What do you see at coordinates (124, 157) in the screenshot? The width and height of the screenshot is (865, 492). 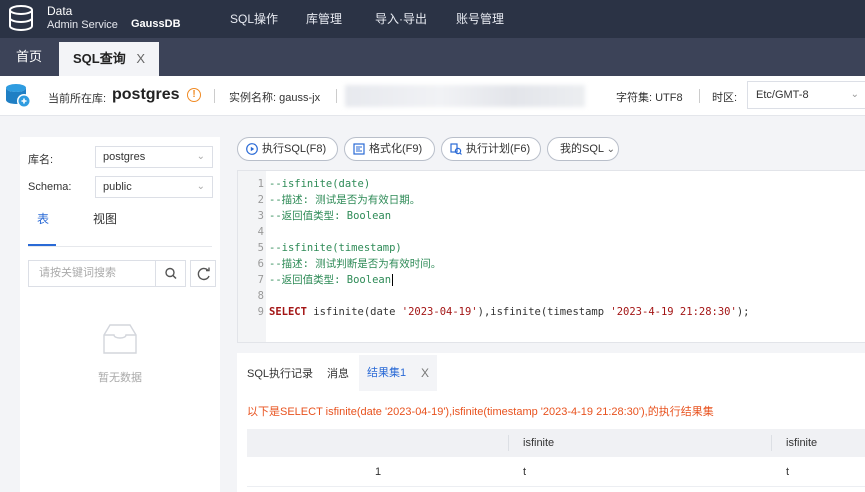 I see `db-name-value: postgres` at bounding box center [124, 157].